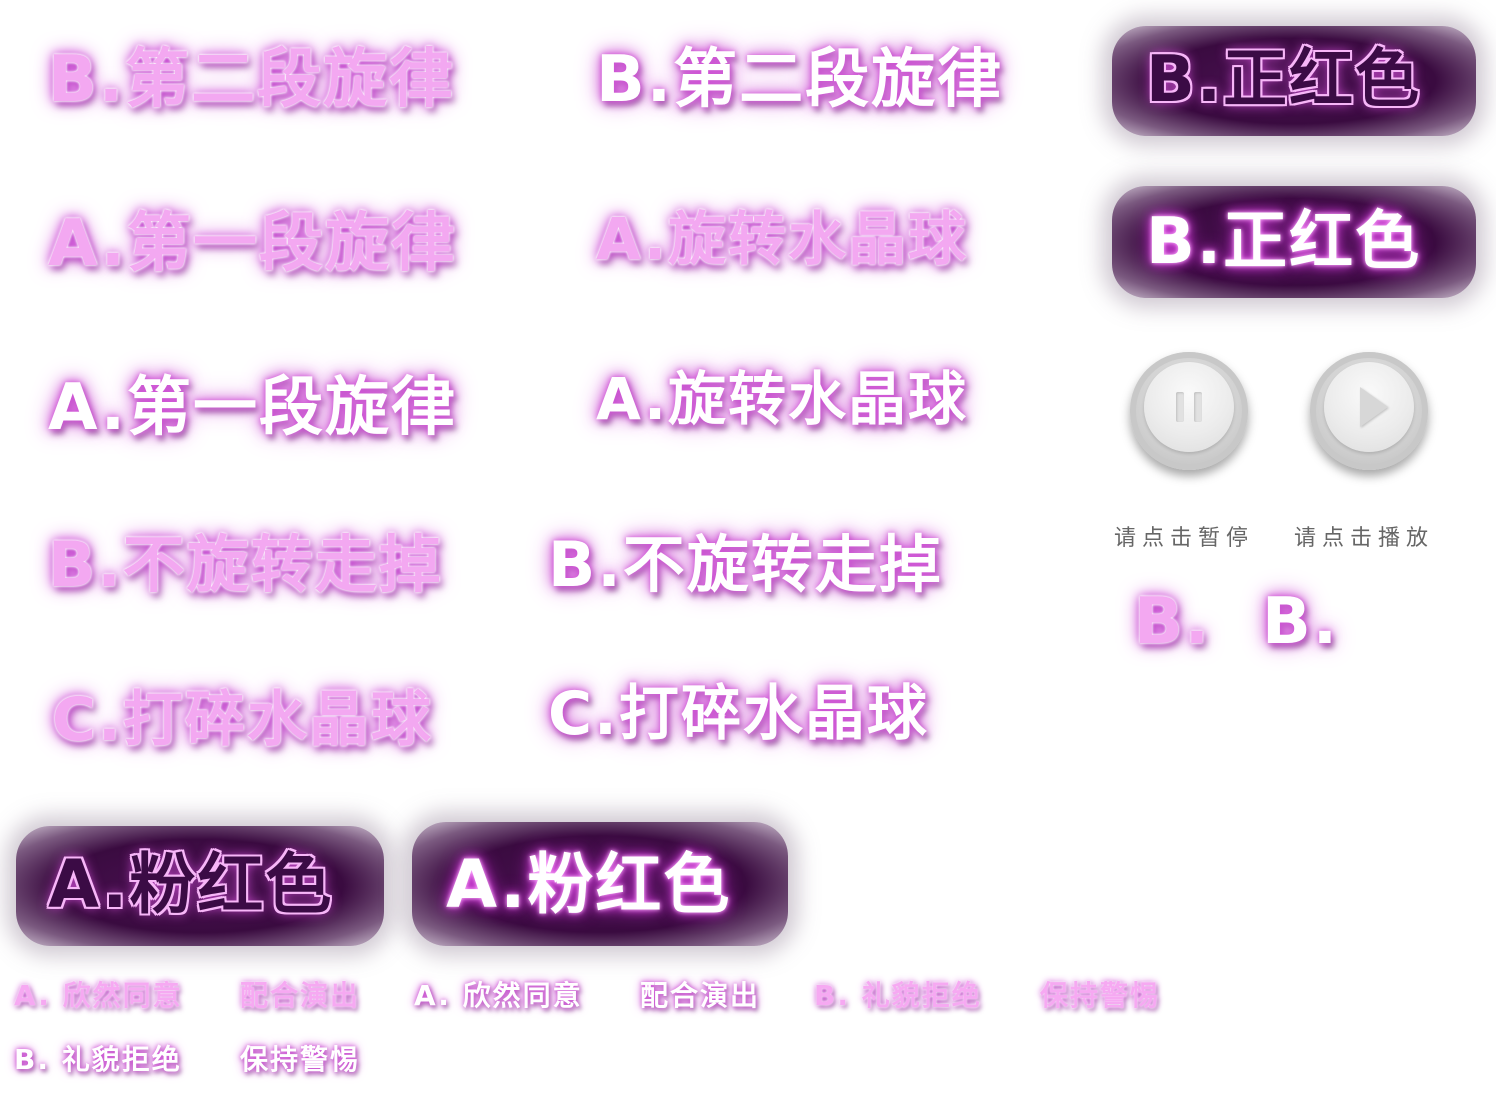 This screenshot has width=1496, height=1093. I want to click on label-a-first-melody-white: A.第一段旋律, so click(252, 408).